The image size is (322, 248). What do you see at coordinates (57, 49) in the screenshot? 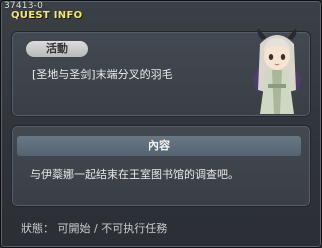
I see `quest-type-badge: 活動` at bounding box center [57, 49].